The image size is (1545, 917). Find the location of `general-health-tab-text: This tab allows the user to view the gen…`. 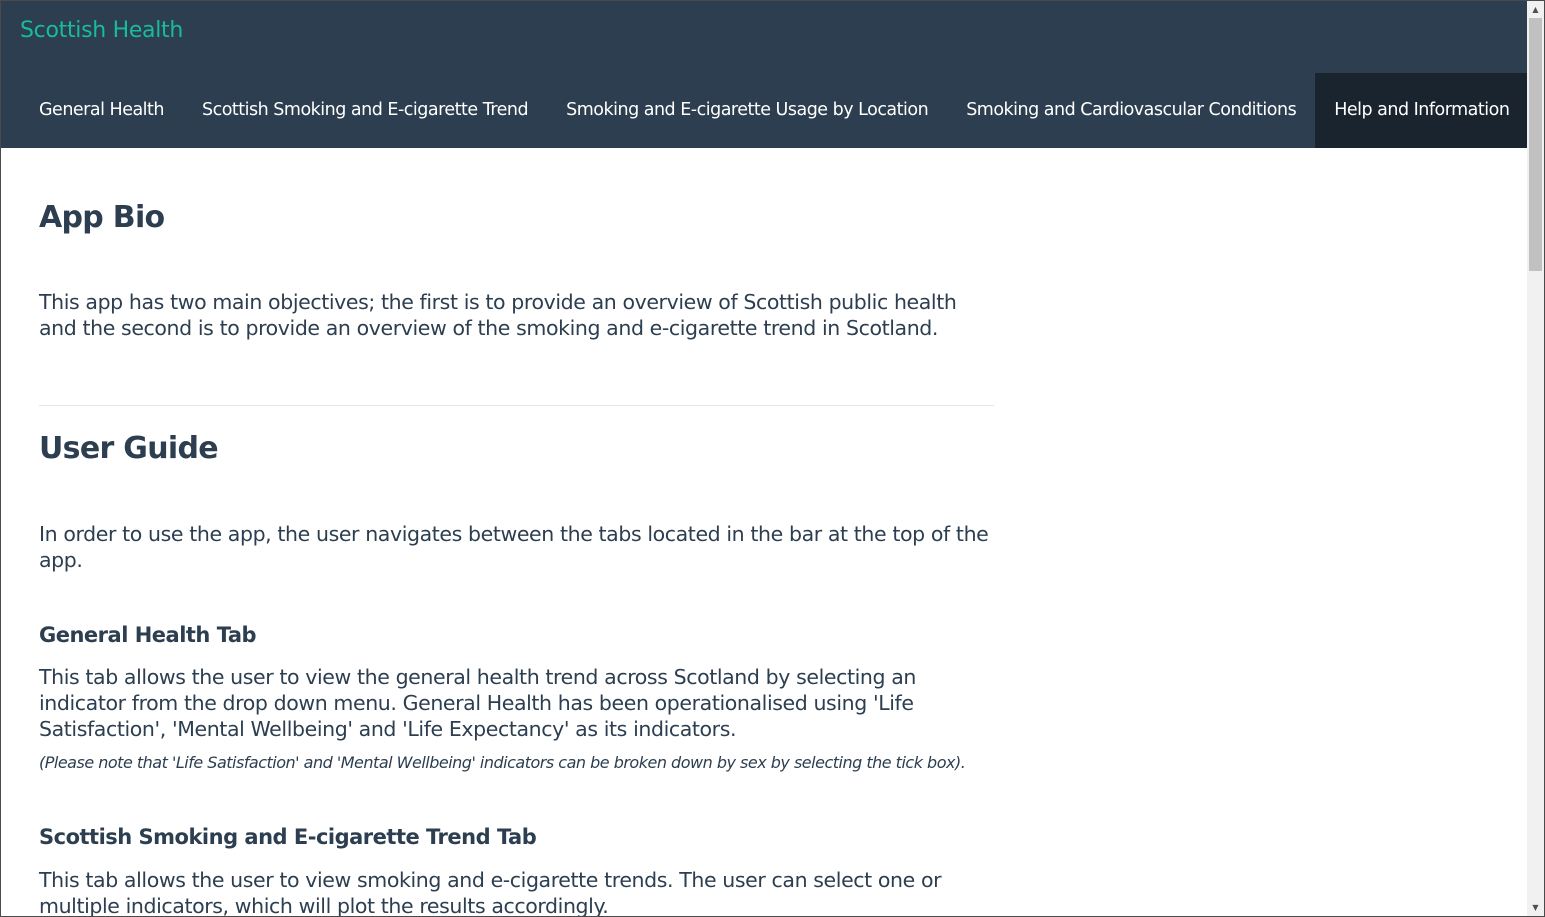

general-health-tab-text: This tab allows the user to view the gen… is located at coordinates (477, 703).